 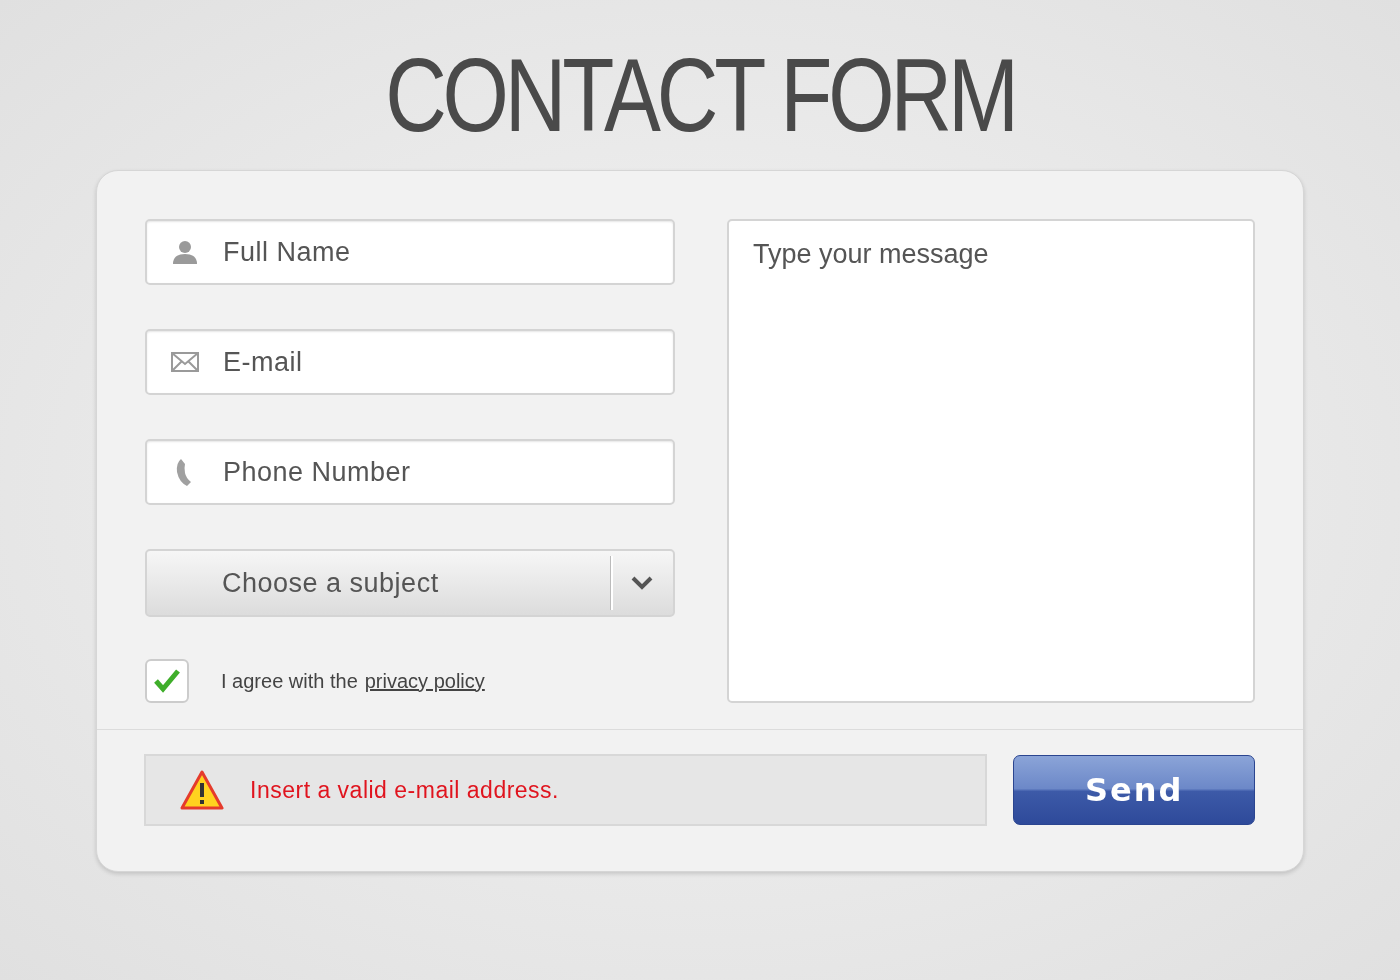 What do you see at coordinates (410, 252) in the screenshot?
I see `input-field: Full Name` at bounding box center [410, 252].